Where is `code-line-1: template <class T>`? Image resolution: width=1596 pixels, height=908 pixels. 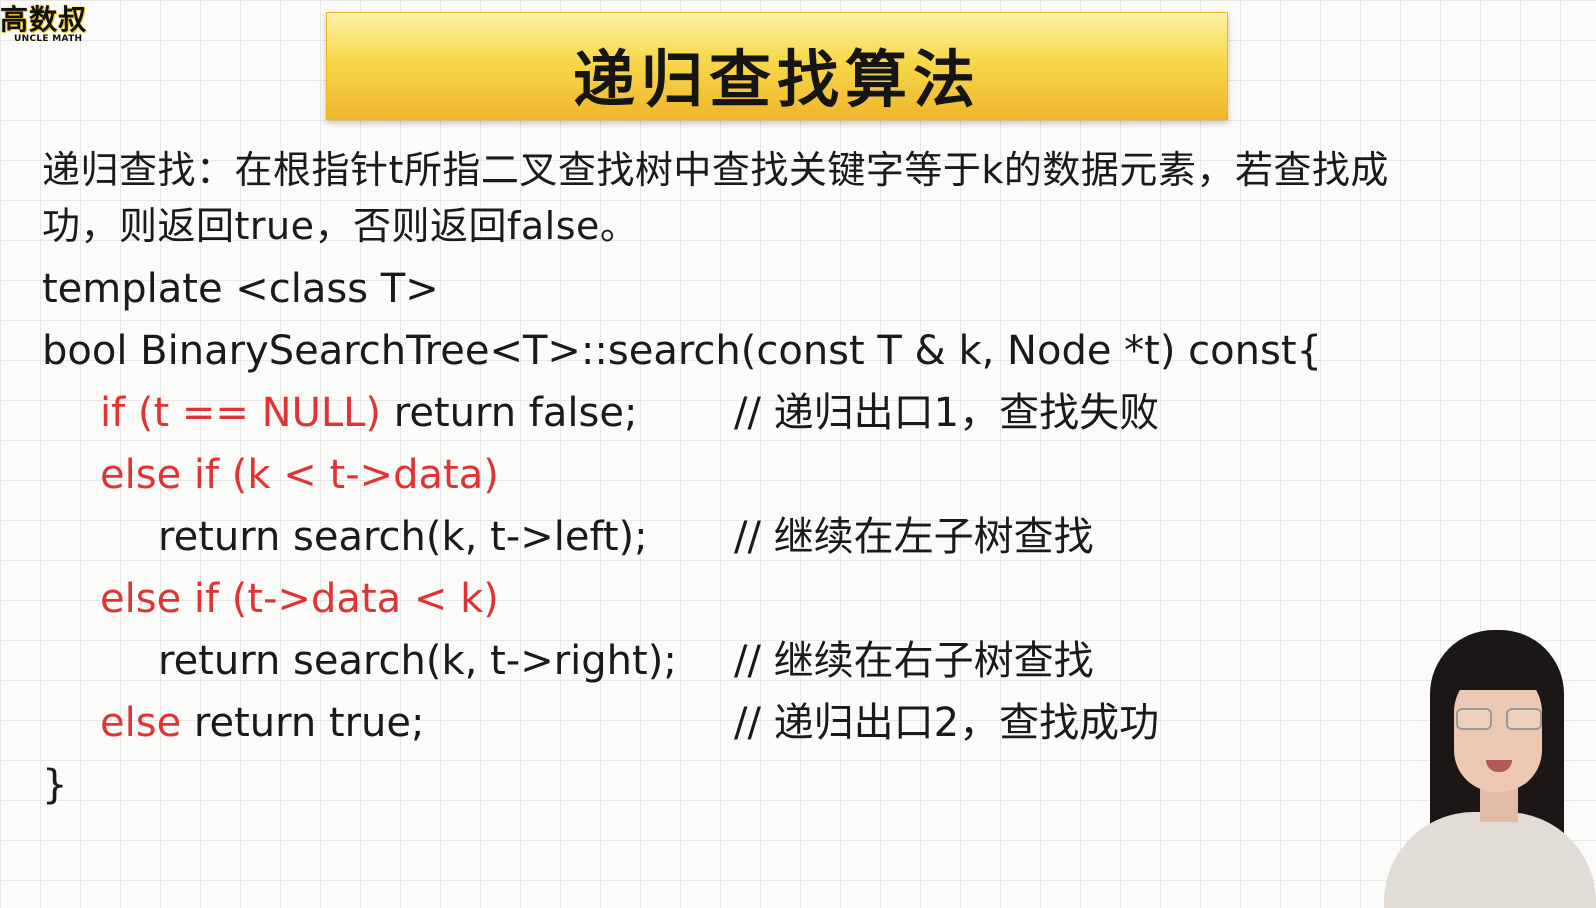 code-line-1: template <class T> is located at coordinates (742, 289).